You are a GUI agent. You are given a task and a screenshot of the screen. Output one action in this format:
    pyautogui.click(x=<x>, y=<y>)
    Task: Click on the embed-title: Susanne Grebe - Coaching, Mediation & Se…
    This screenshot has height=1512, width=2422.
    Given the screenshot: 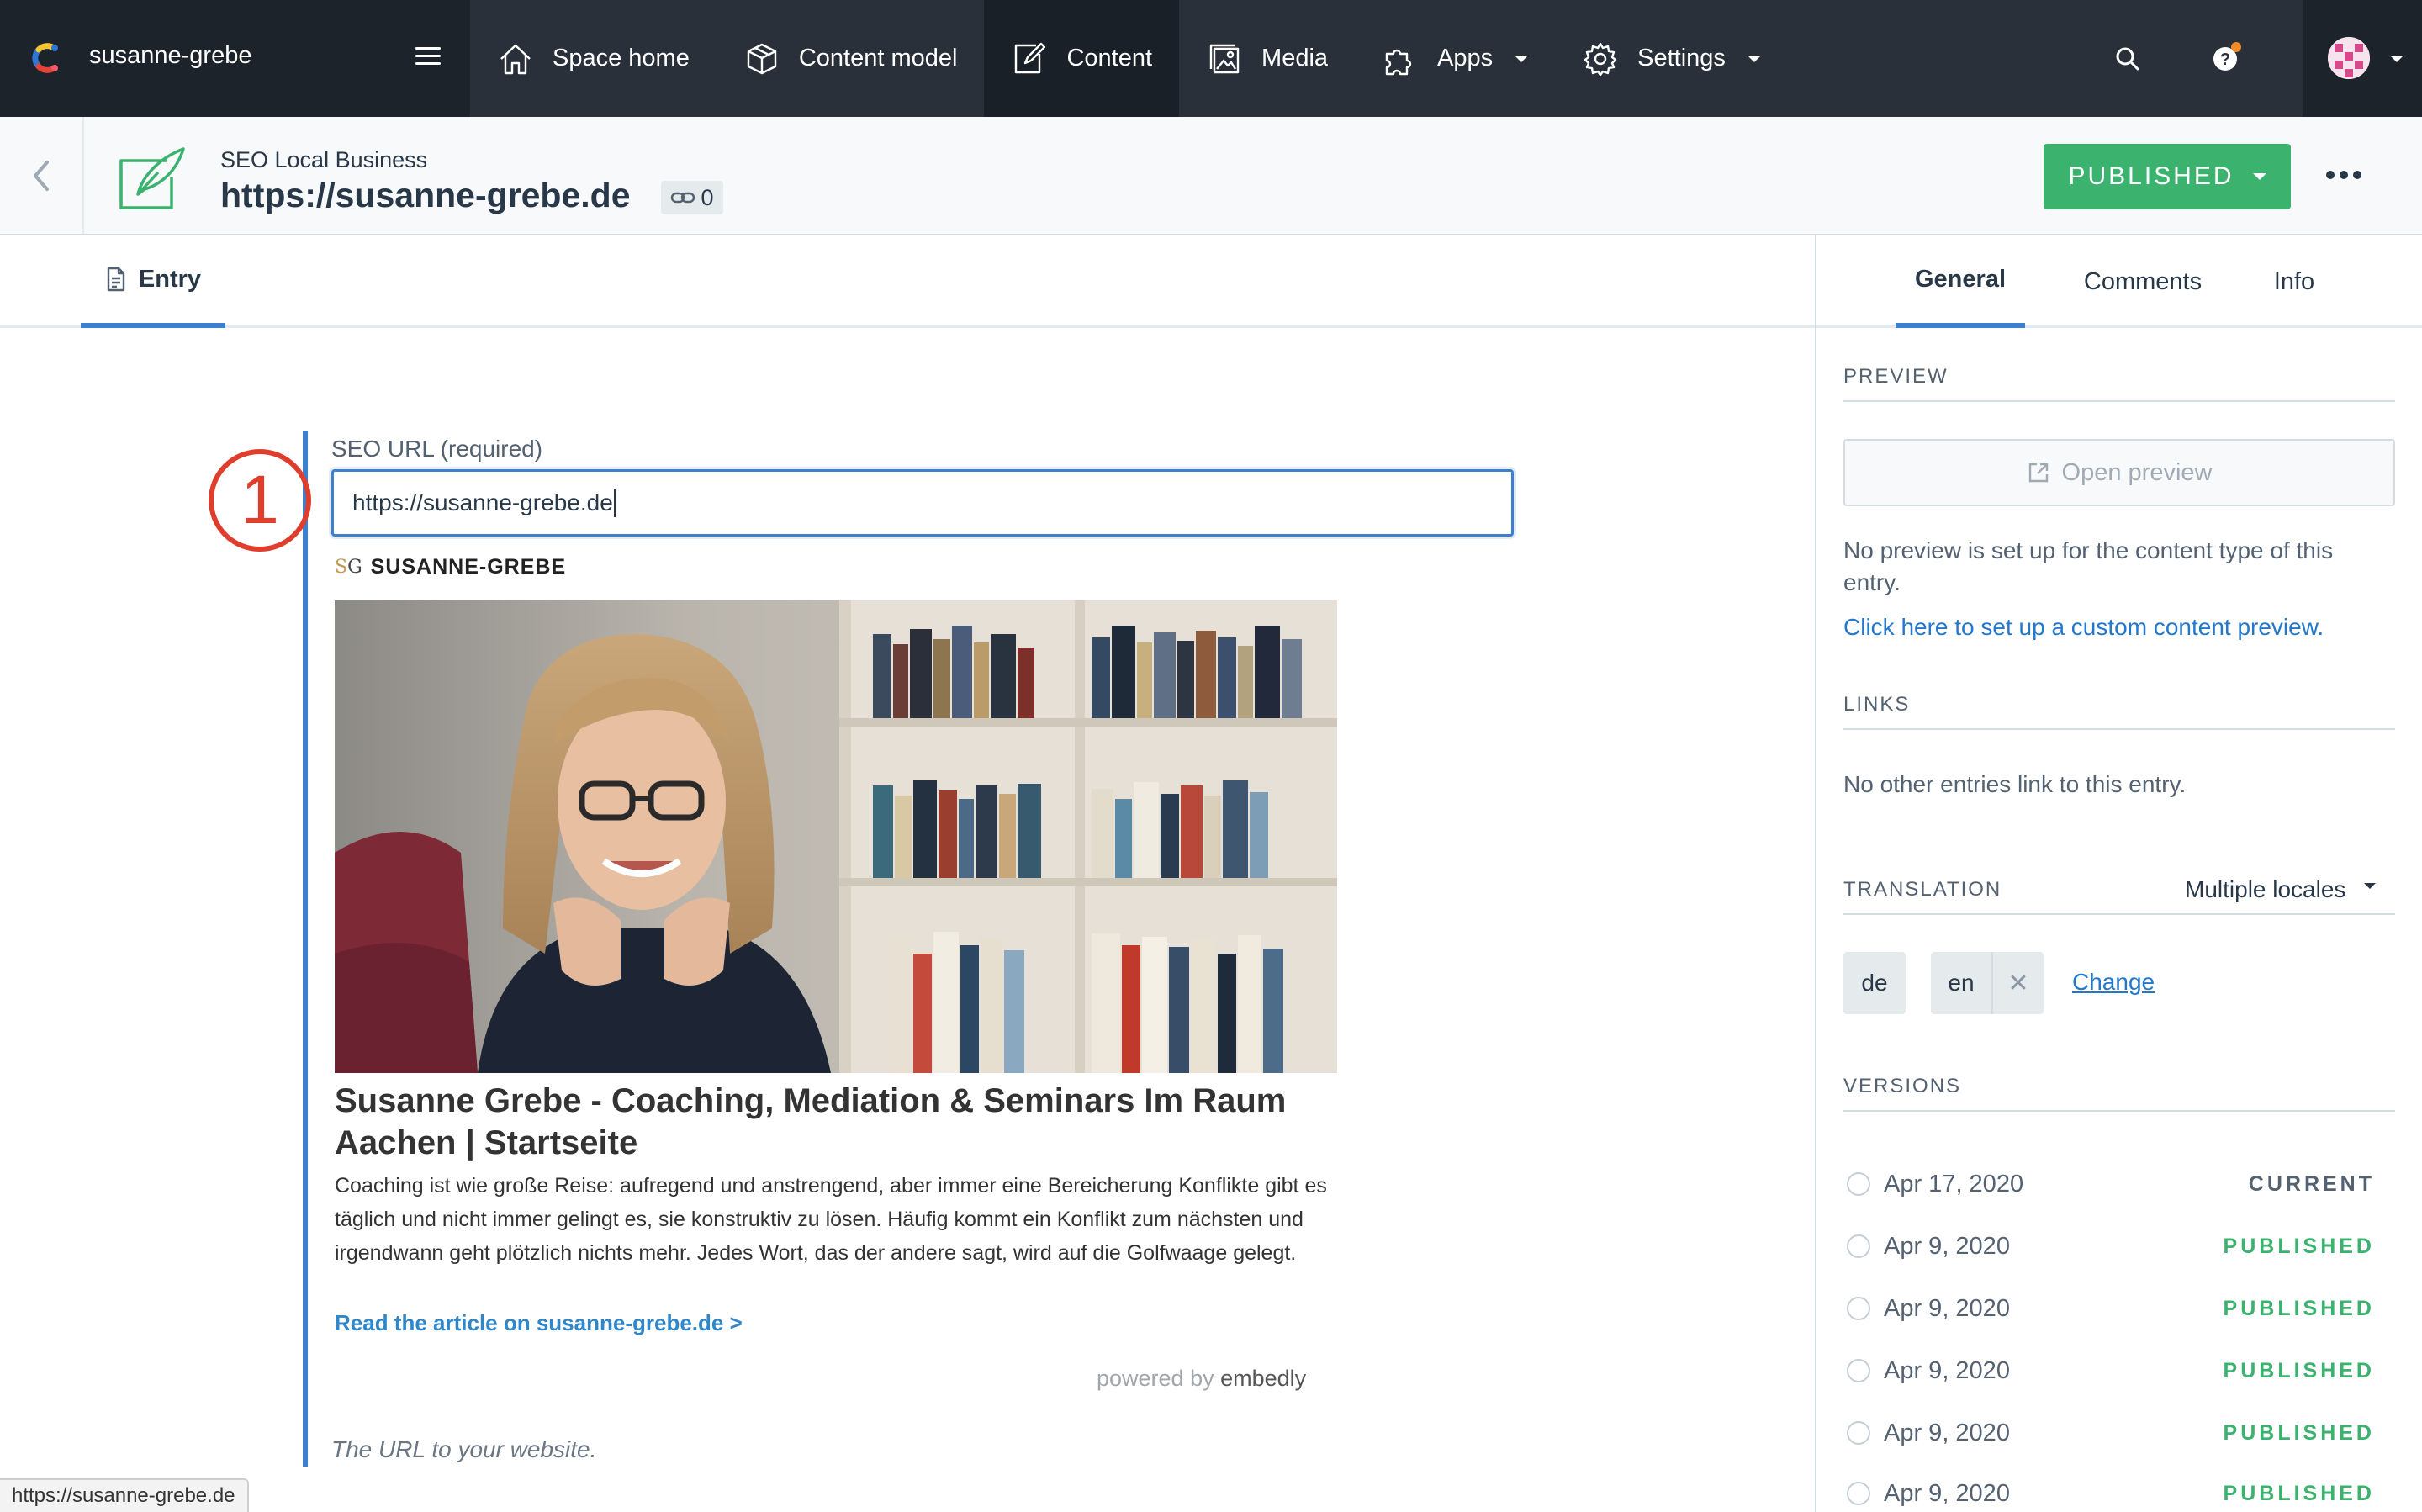 What is the action you would take?
    pyautogui.click(x=839, y=1122)
    